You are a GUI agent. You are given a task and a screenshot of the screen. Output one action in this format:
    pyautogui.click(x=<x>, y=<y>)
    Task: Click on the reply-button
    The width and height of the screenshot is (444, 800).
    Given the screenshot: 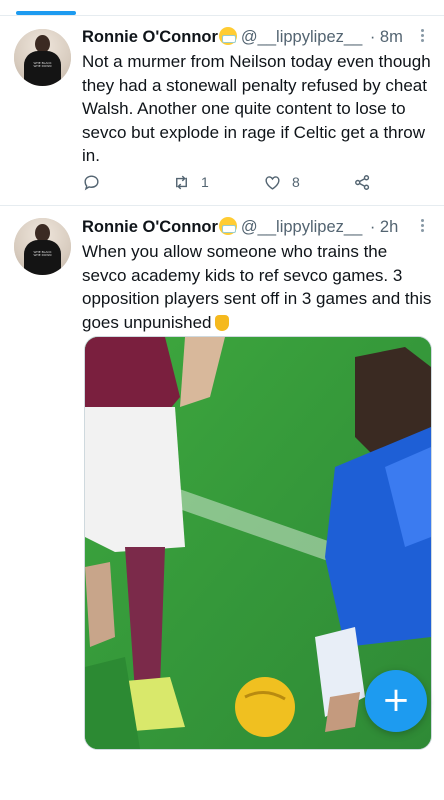 What is the action you would take?
    pyautogui.click(x=91, y=182)
    